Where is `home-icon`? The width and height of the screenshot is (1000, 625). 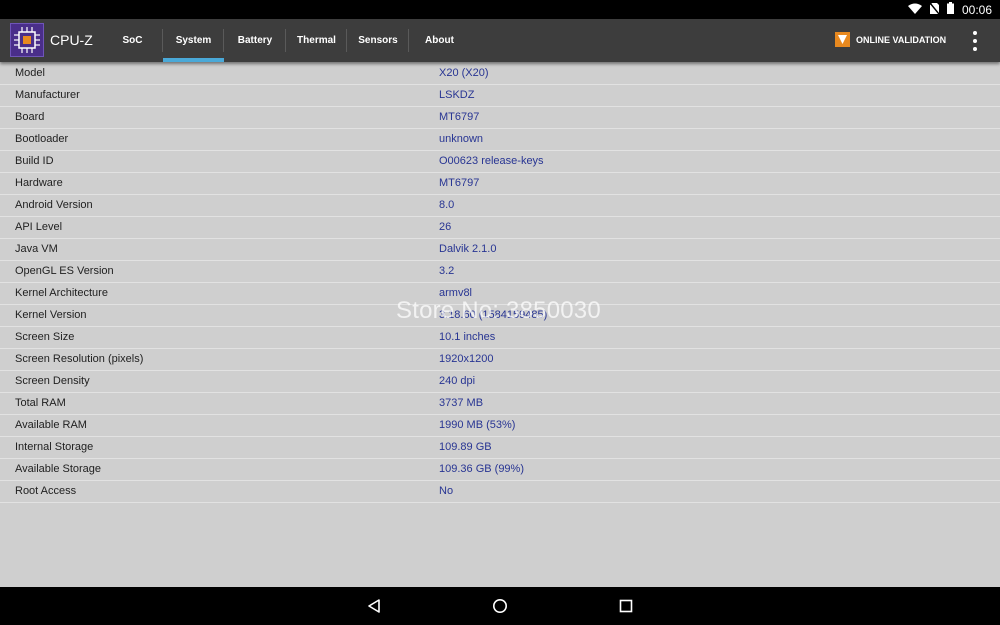
home-icon is located at coordinates (500, 606).